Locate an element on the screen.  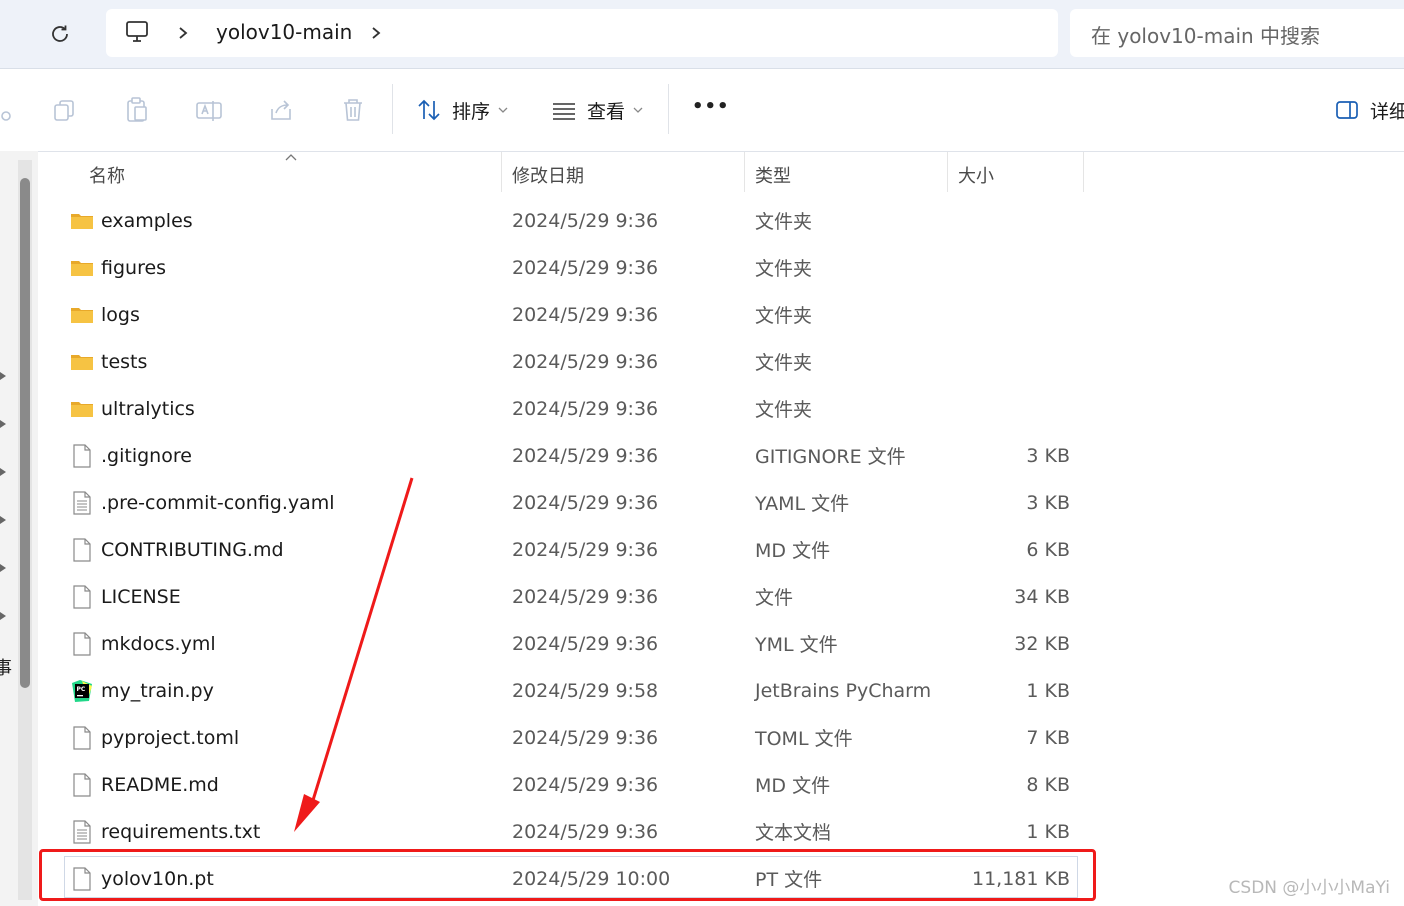
file-row: ultralytics 2024/5/29 9:36 文件夹 is located at coordinates (572, 408).